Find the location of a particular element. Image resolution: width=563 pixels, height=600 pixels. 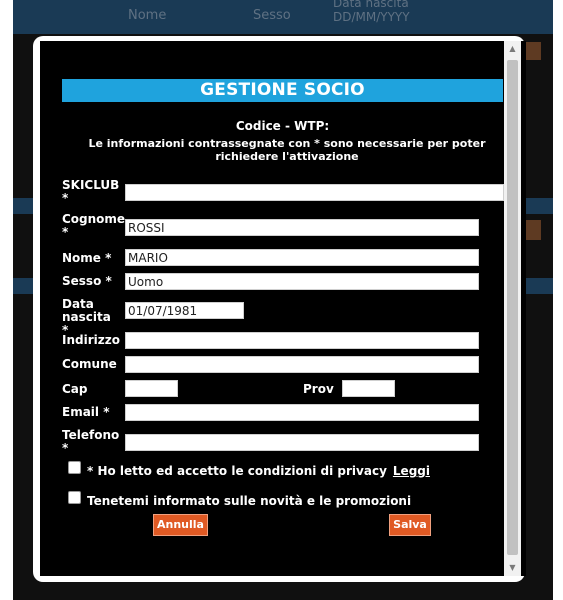

privacy-leggi-link: Leggi is located at coordinates (411, 471).